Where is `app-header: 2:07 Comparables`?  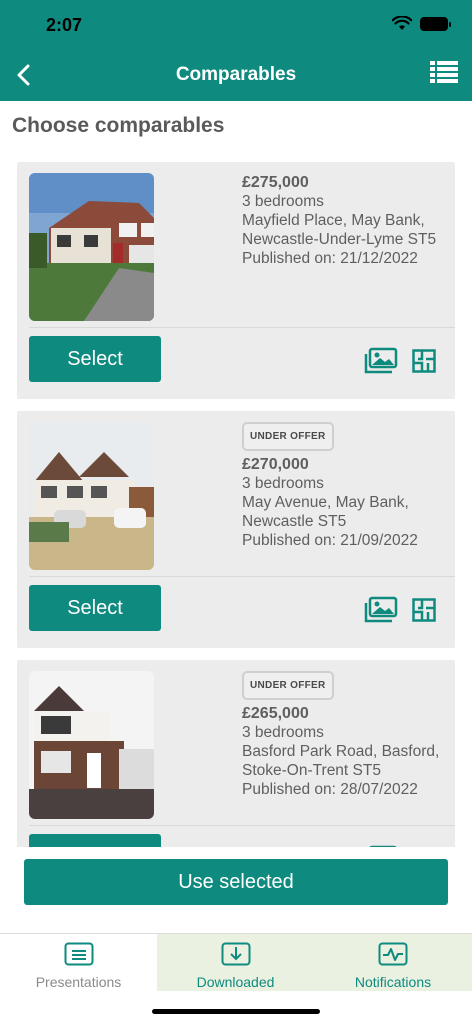 app-header: 2:07 Comparables is located at coordinates (236, 50).